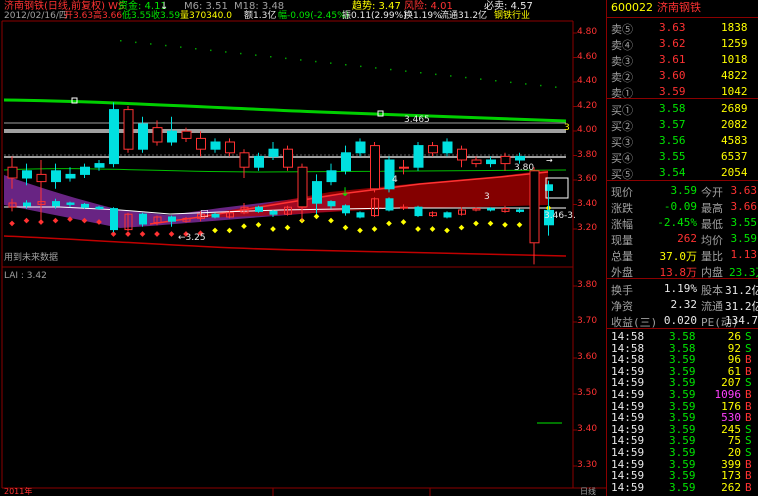 The width and height of the screenshot is (758, 496). I want to click on period-tab: 日线, so click(588, 492).